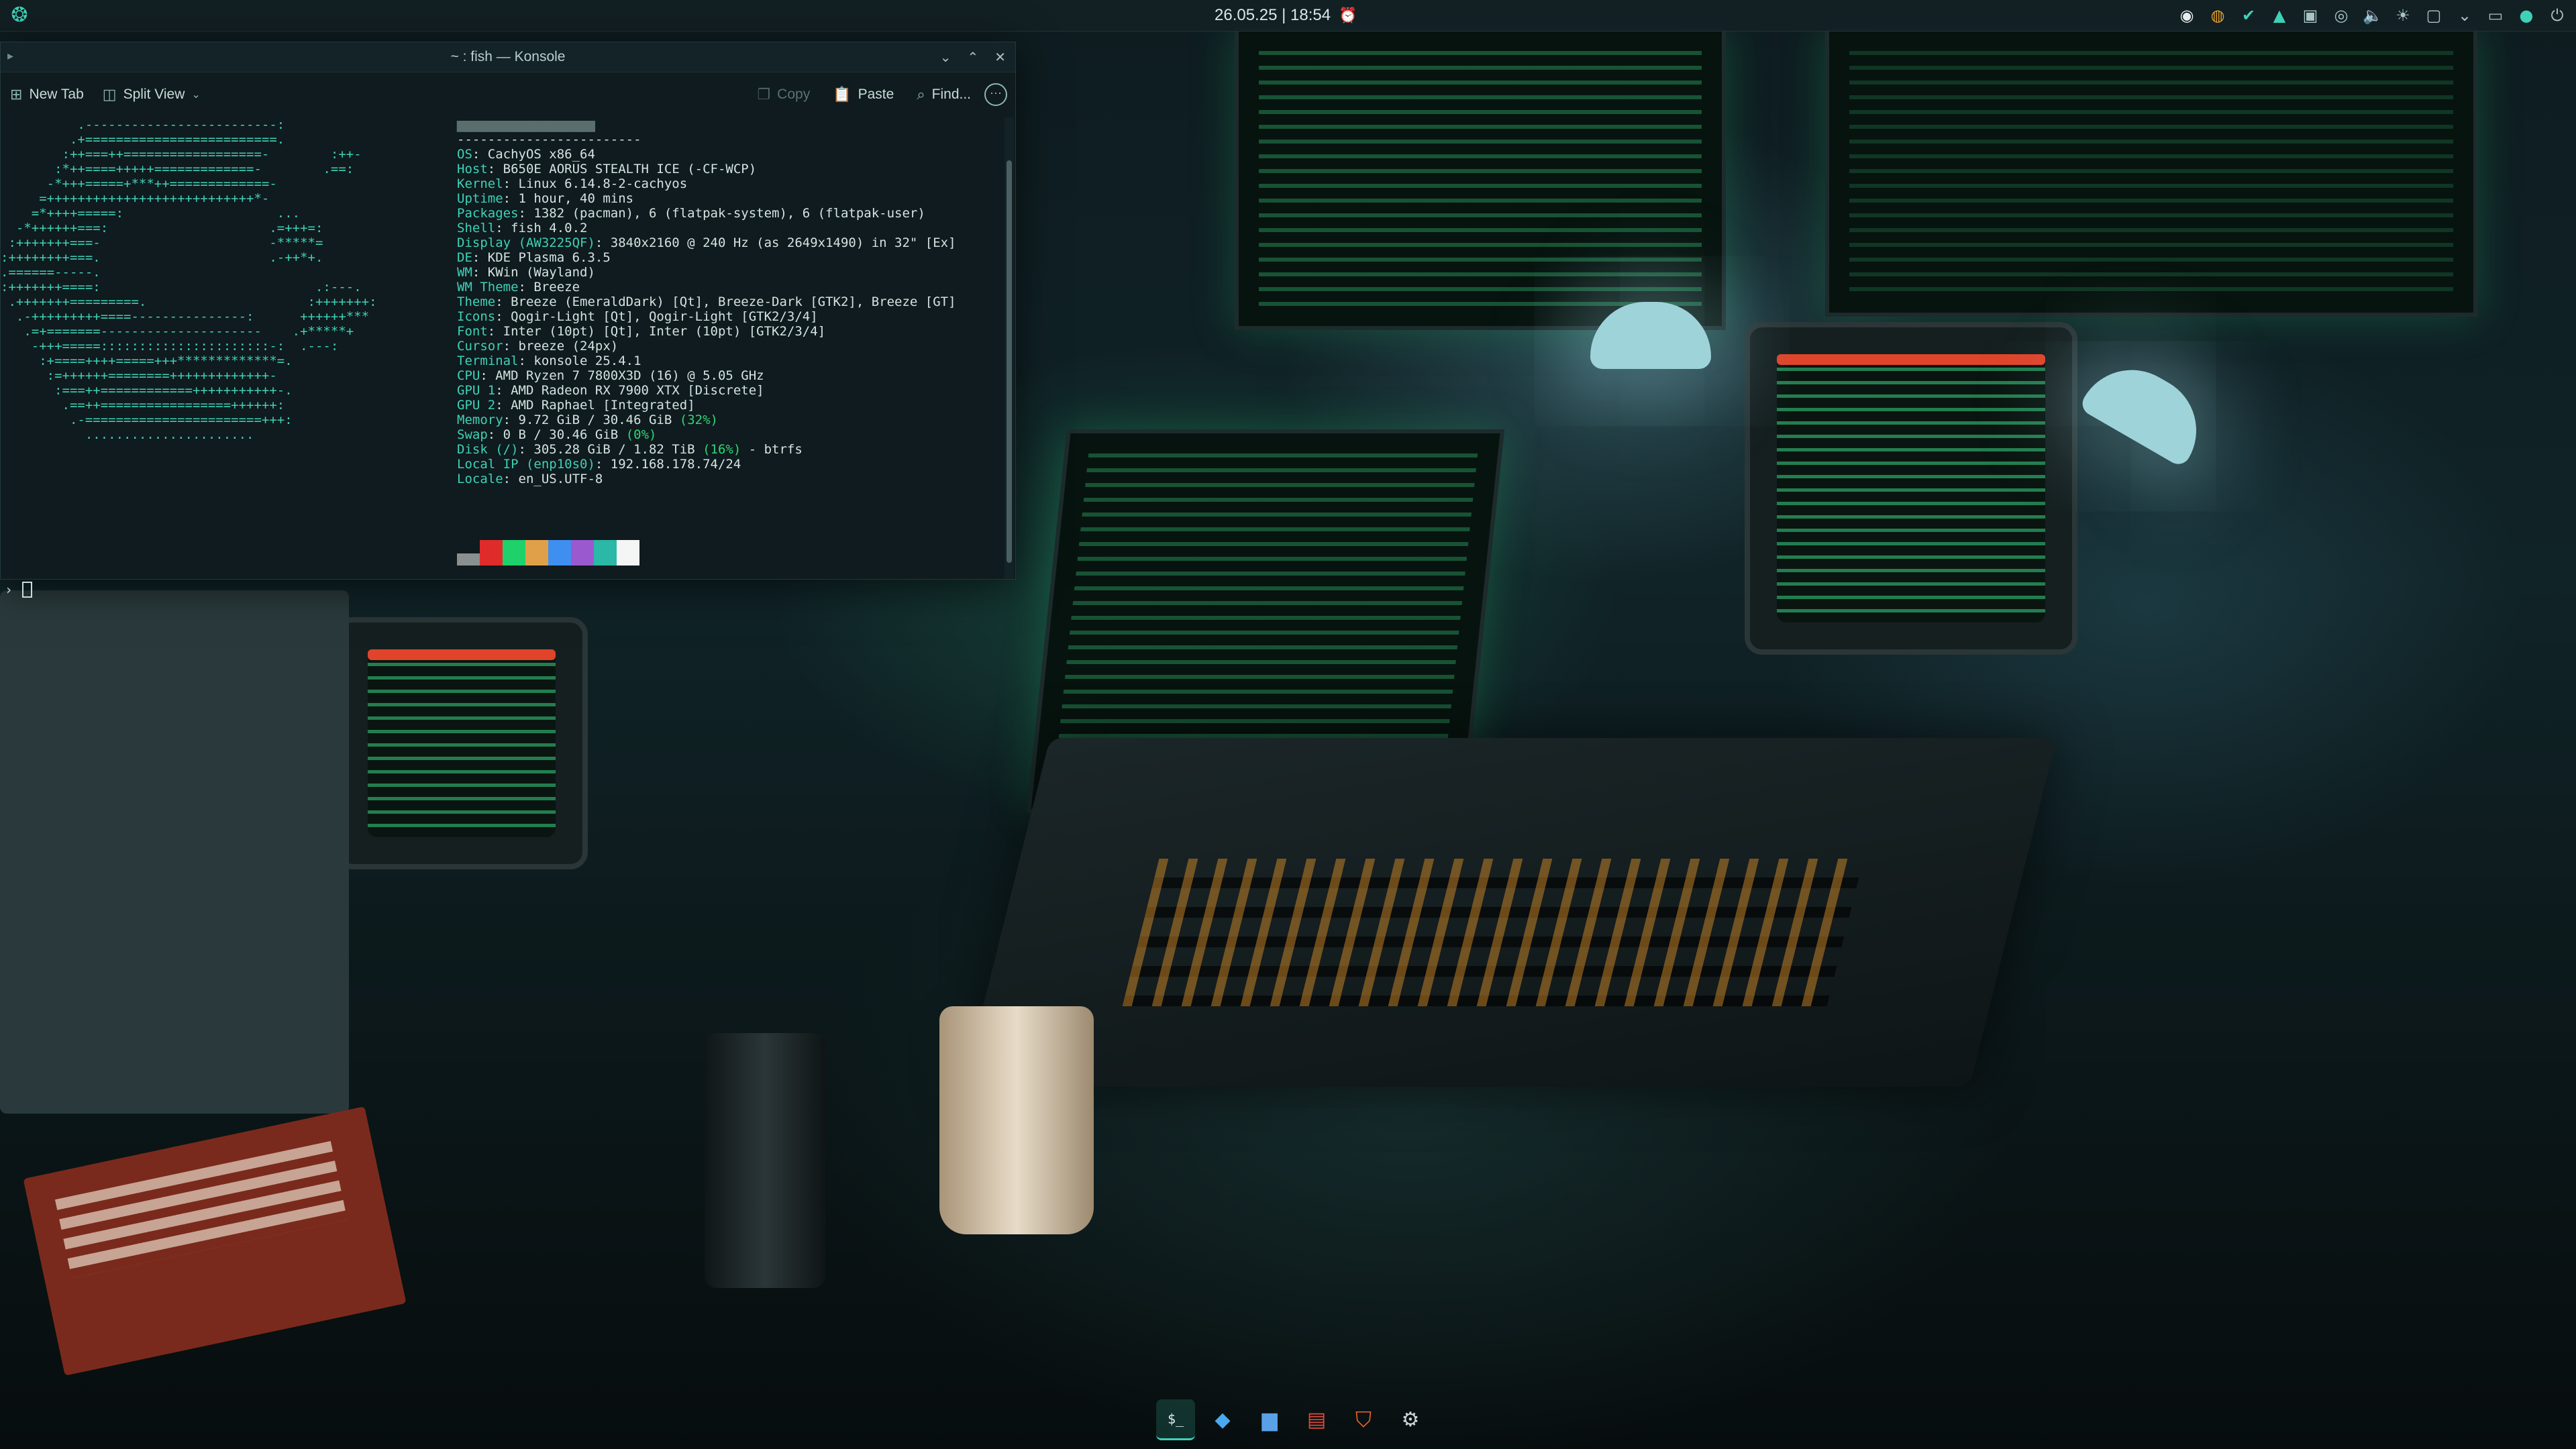  I want to click on clipboard-icon: ▣, so click(2310, 15).